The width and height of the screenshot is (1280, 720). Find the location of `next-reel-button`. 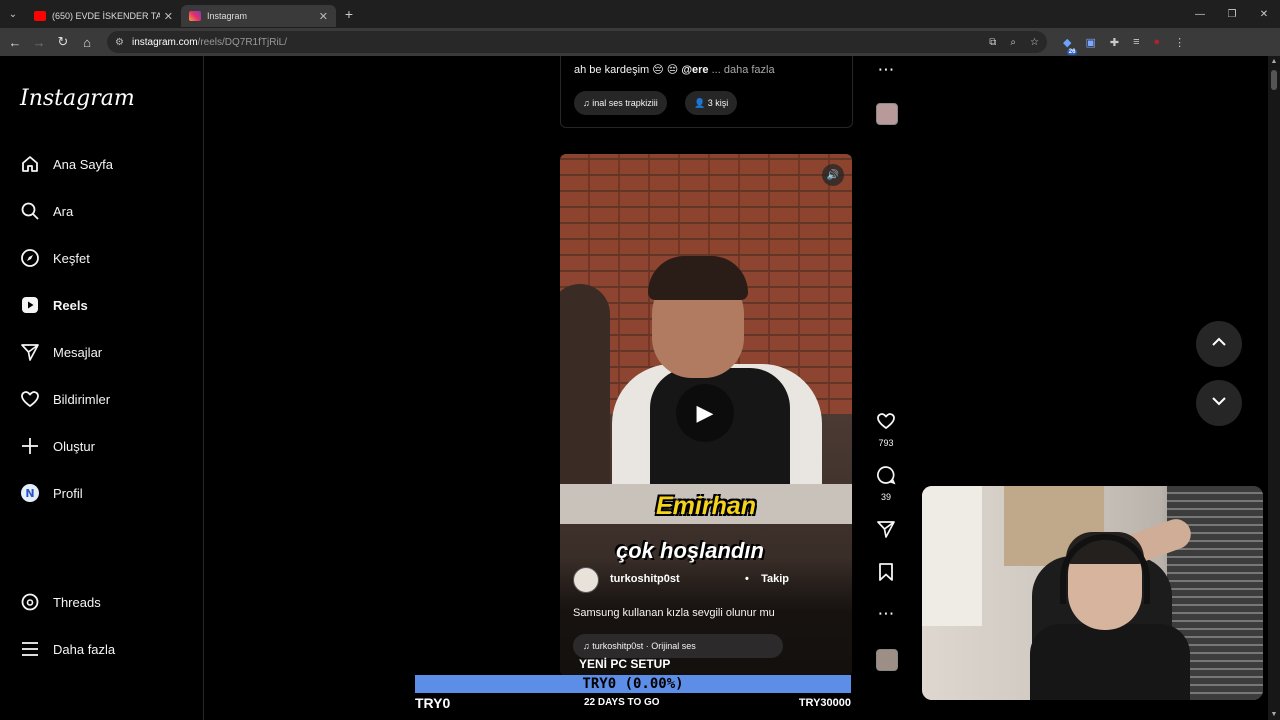

next-reel-button is located at coordinates (1219, 403).